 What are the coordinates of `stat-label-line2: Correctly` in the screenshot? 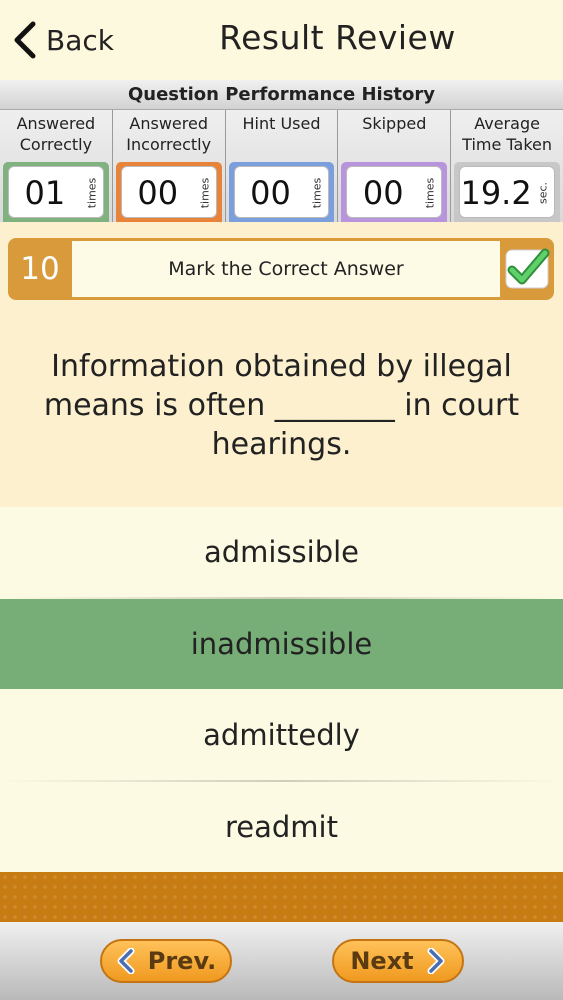 It's located at (56, 144).